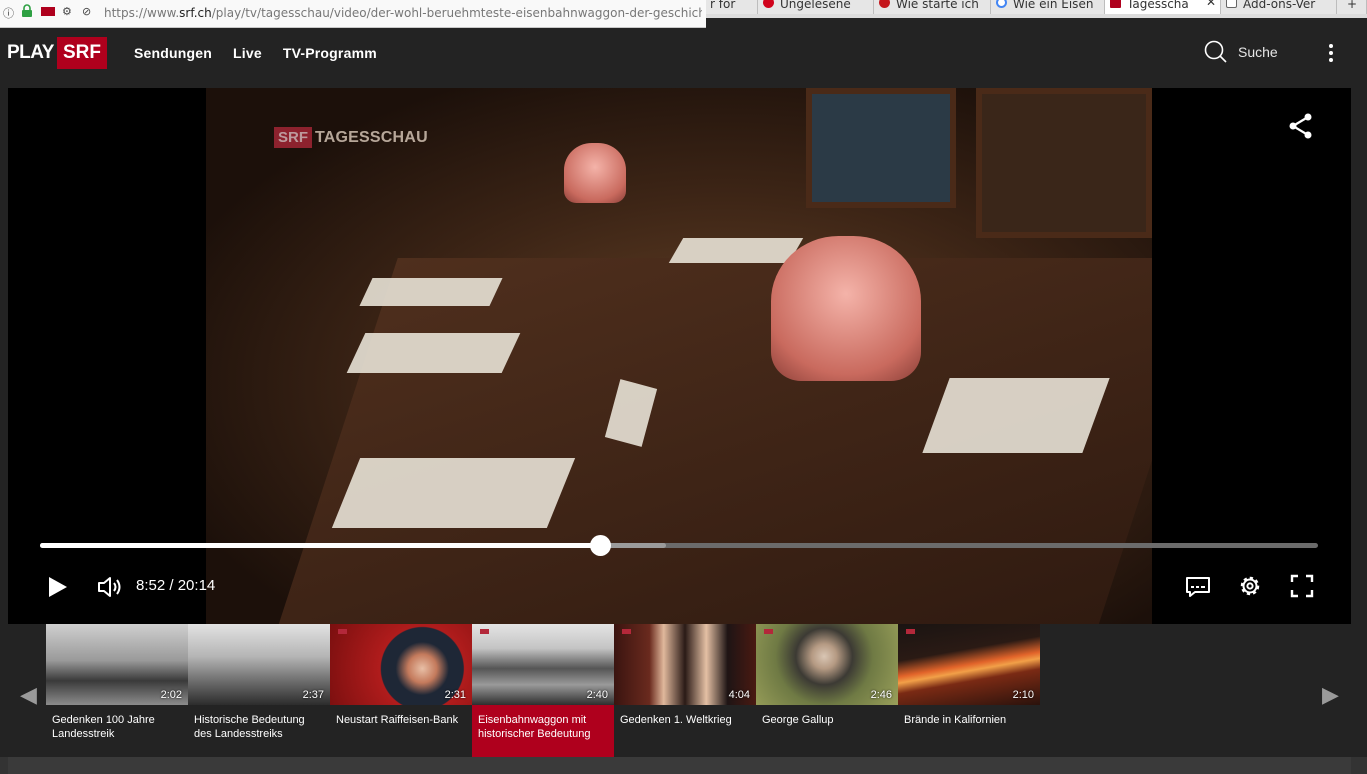  What do you see at coordinates (86, 11) in the screenshot?
I see `tracking-protection-icon: ⊘` at bounding box center [86, 11].